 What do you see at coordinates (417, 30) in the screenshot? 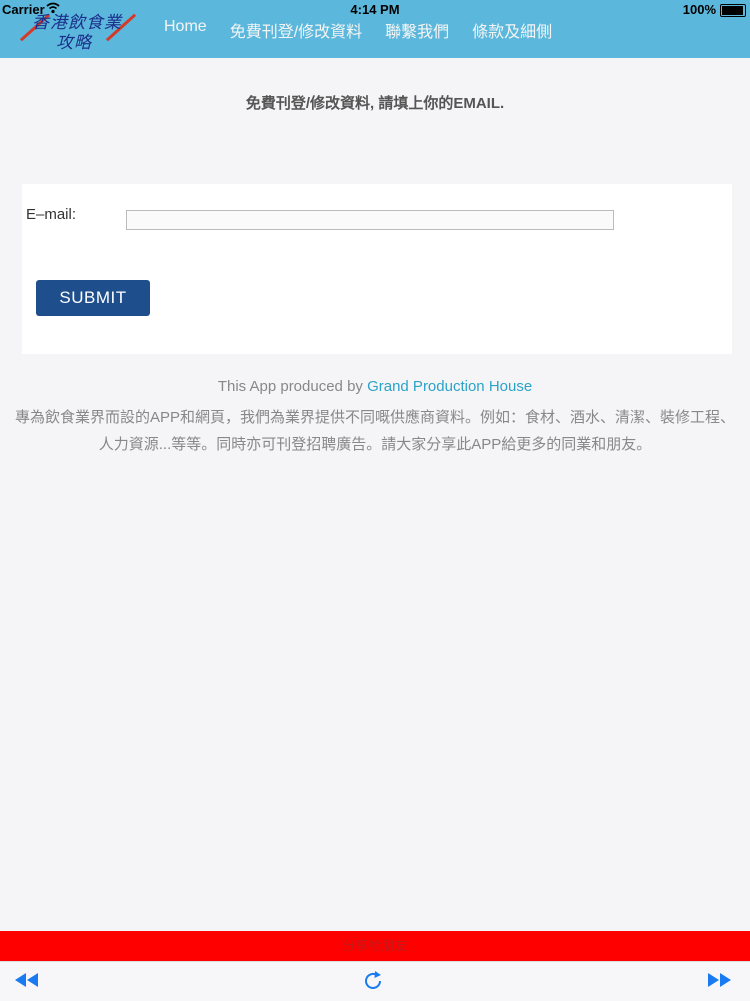
I see `nav-contact: 聯繫我們` at bounding box center [417, 30].